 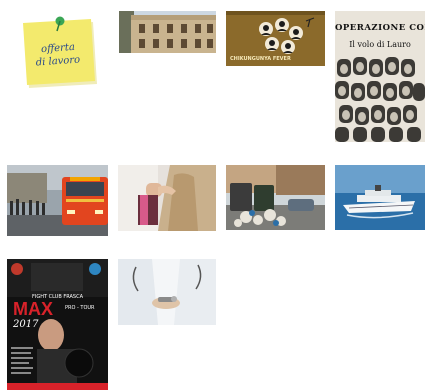 What do you see at coordinates (57, 324) in the screenshot?
I see `thumb-fight-club-poster: FIGHT CLUB FRASCA MAX PRO - TOUR 2017` at bounding box center [57, 324].